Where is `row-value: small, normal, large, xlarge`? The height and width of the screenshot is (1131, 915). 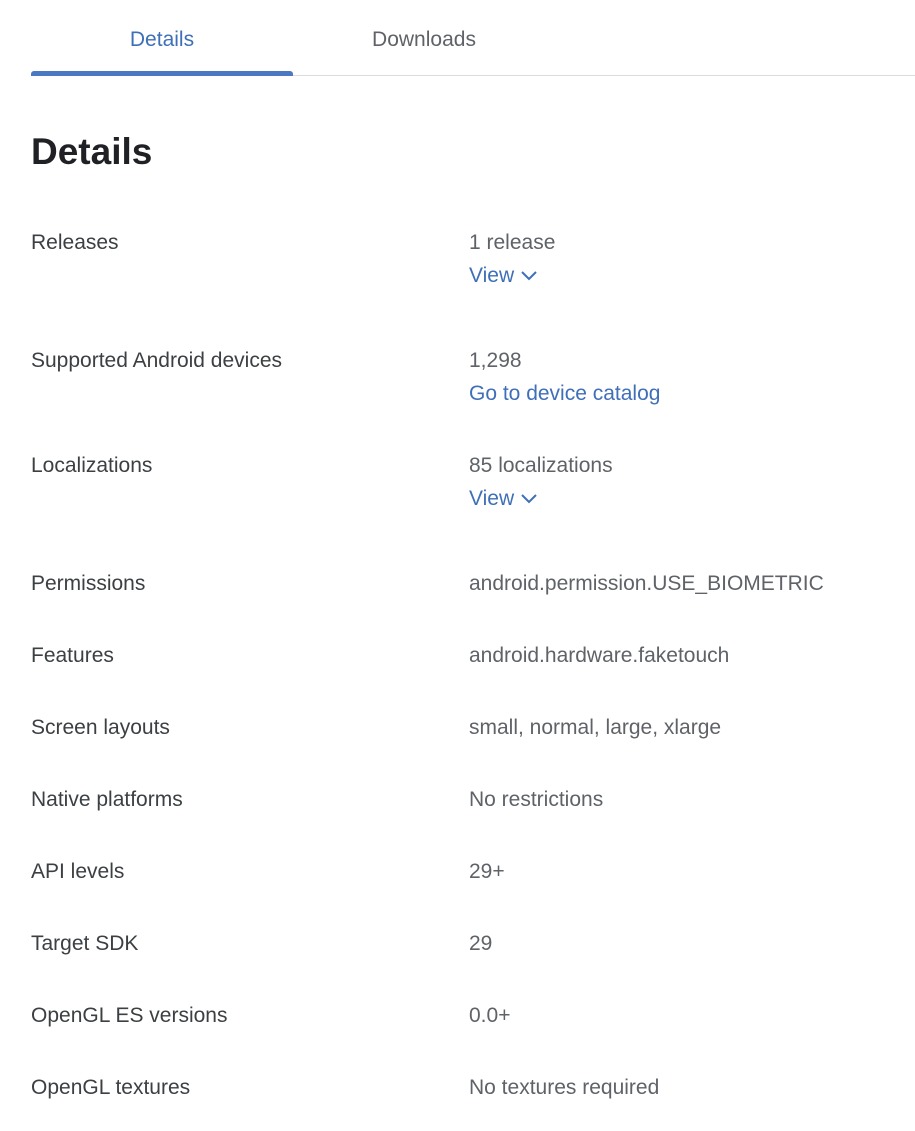 row-value: small, normal, large, xlarge is located at coordinates (595, 727).